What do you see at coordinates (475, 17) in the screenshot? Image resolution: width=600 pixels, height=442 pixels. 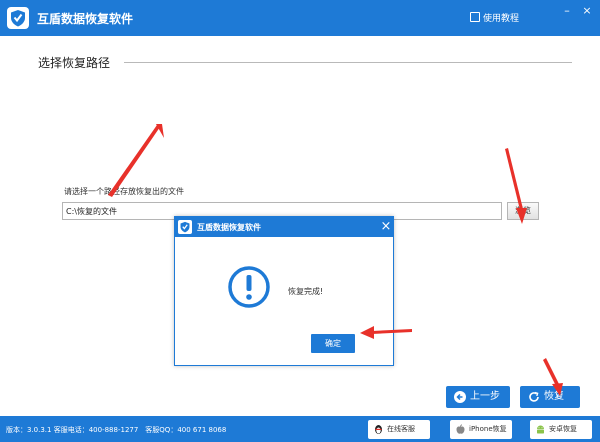 I see `book-icon` at bounding box center [475, 17].